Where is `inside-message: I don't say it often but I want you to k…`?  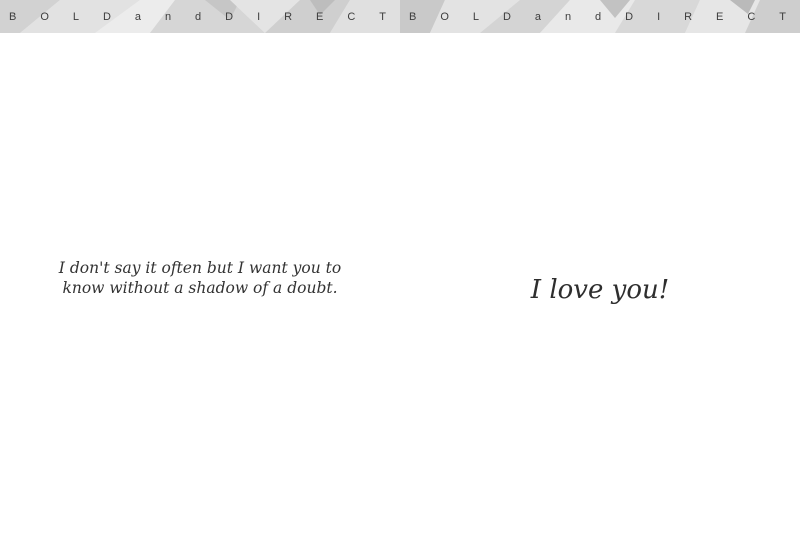 inside-message: I don't say it often but I want you to k… is located at coordinates (200, 278).